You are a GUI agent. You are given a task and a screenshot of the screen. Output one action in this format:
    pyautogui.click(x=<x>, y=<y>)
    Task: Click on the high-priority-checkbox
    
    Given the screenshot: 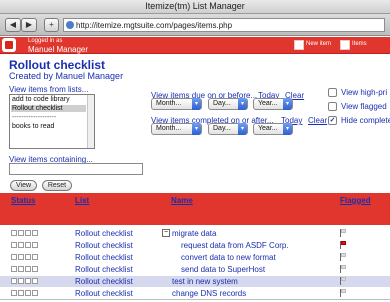 What is the action you would take?
    pyautogui.click(x=332, y=92)
    